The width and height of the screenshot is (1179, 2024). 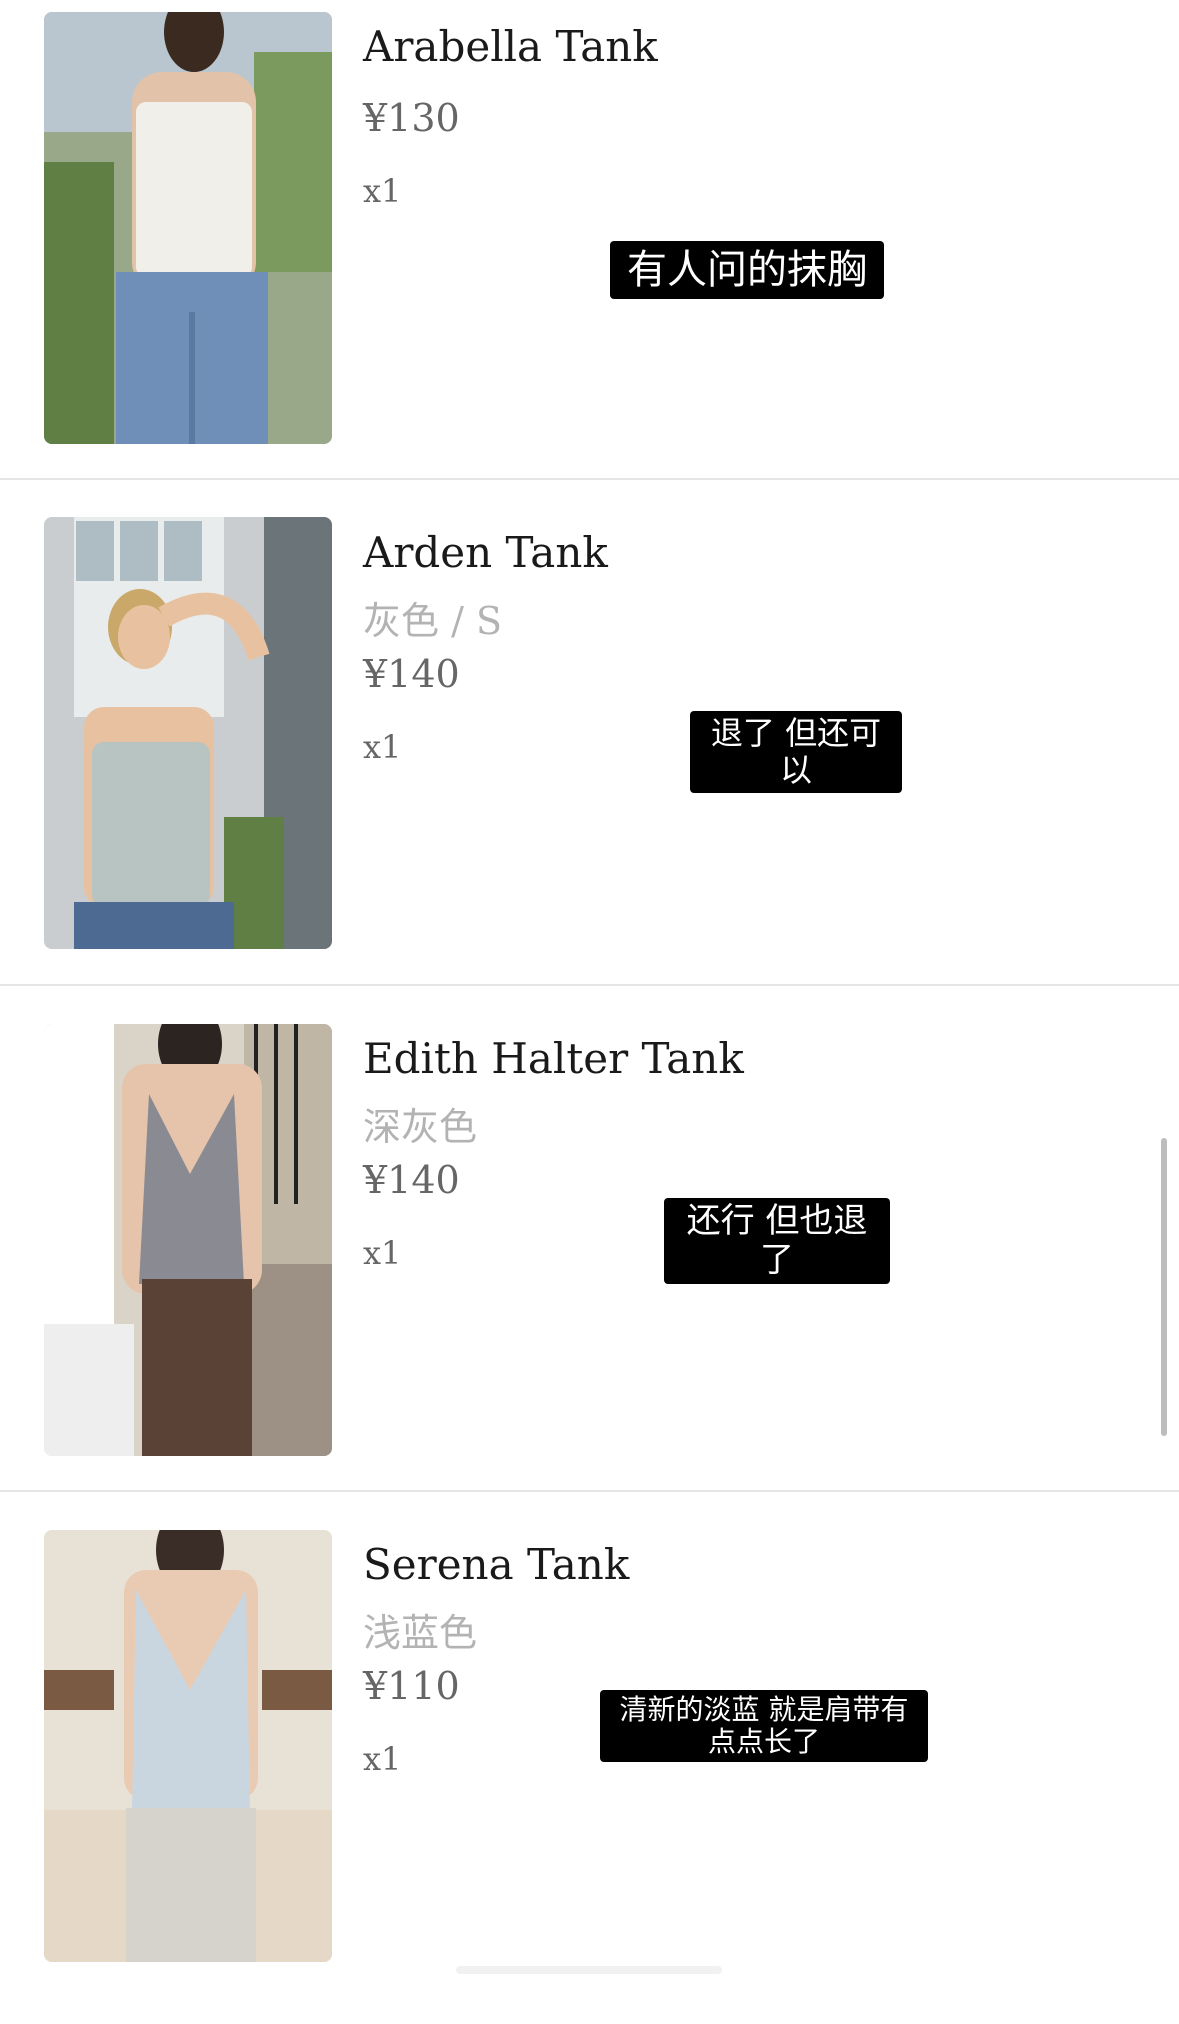 What do you see at coordinates (796, 752) in the screenshot?
I see `overlay-caption: 退了 但还可以` at bounding box center [796, 752].